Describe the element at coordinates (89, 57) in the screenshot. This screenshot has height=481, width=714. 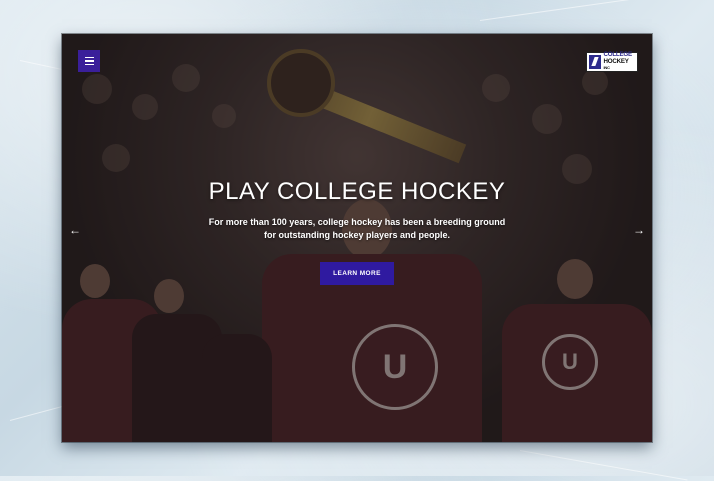
I see `hamburger-menu-icon` at that location.